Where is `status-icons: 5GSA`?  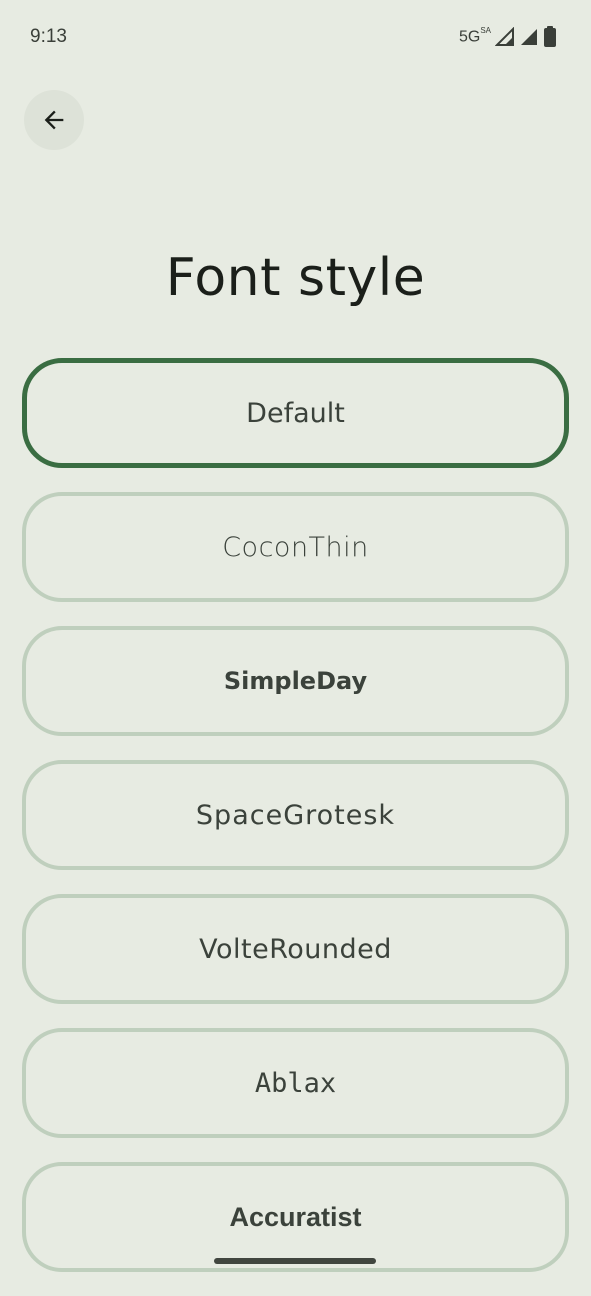 status-icons: 5GSA is located at coordinates (508, 37).